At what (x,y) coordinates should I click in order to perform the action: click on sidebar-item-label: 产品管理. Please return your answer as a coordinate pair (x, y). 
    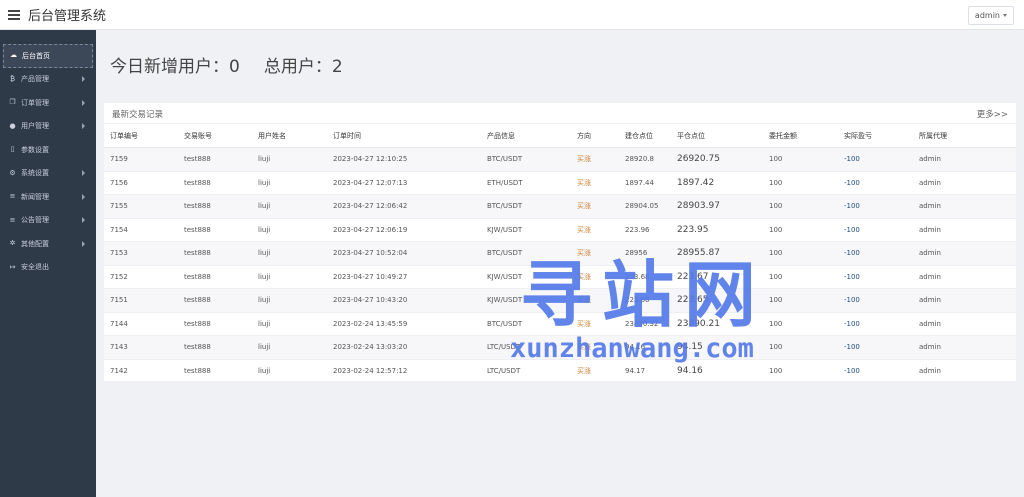
    Looking at the image, I should click on (35, 79).